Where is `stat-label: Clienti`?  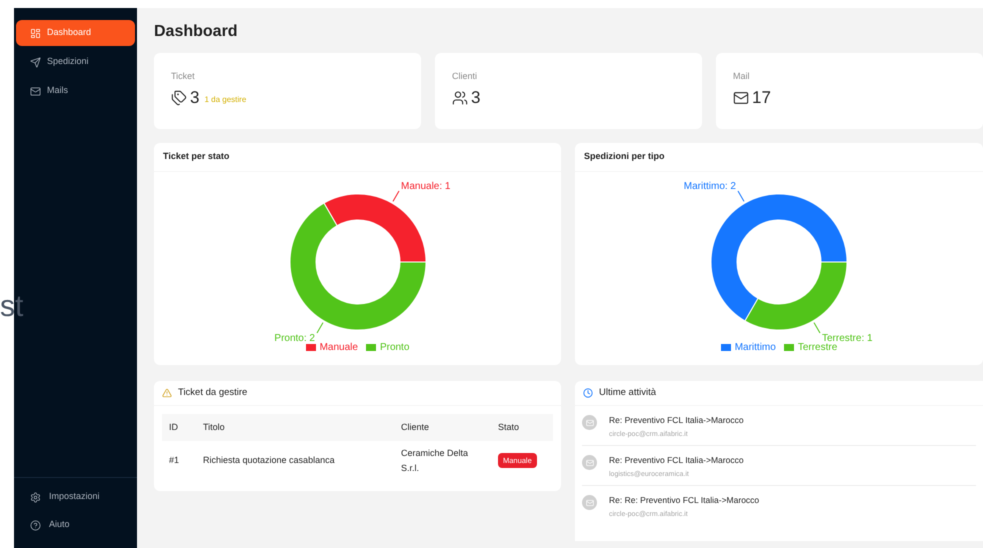 stat-label: Clienti is located at coordinates (465, 76).